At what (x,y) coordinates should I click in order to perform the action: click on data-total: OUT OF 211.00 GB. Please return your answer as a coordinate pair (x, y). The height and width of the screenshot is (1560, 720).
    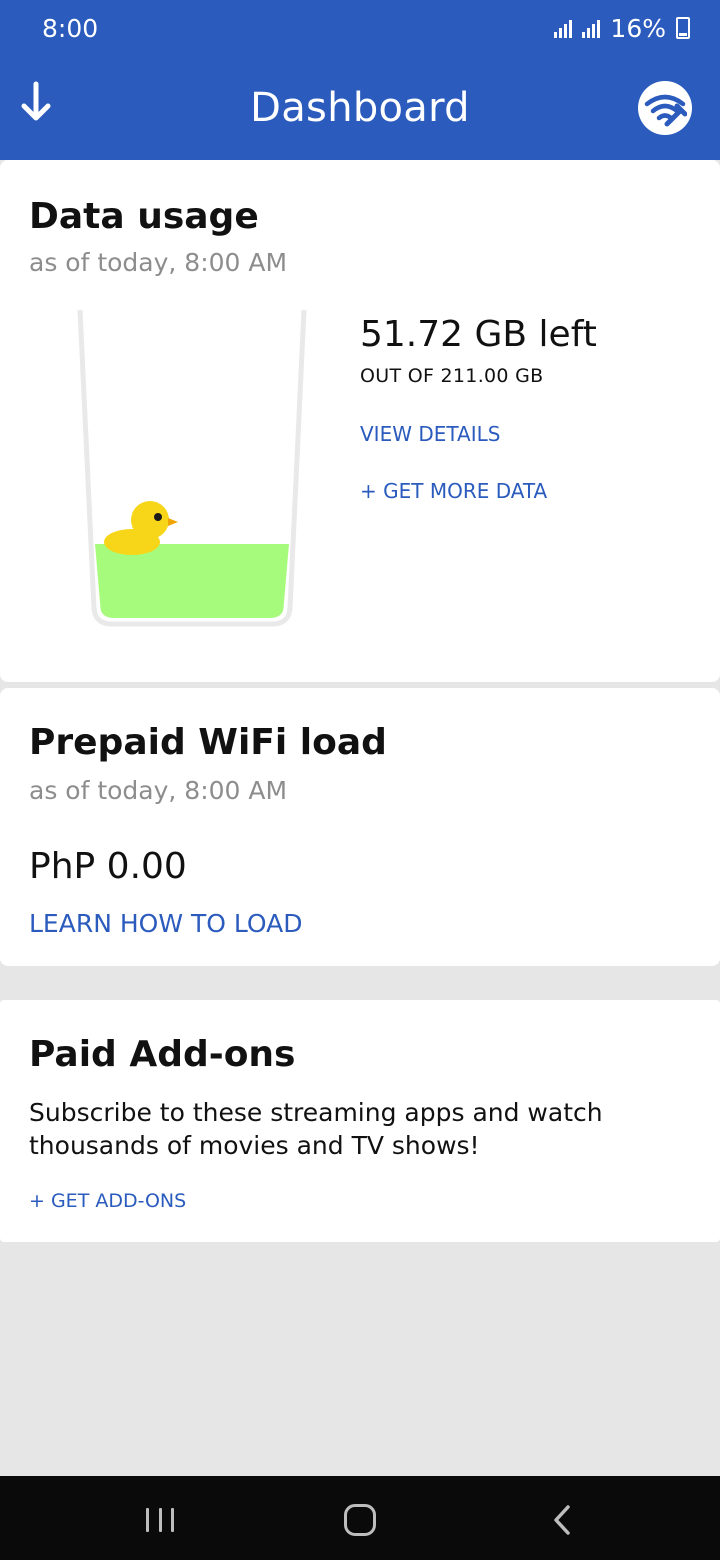
    Looking at the image, I should click on (452, 376).